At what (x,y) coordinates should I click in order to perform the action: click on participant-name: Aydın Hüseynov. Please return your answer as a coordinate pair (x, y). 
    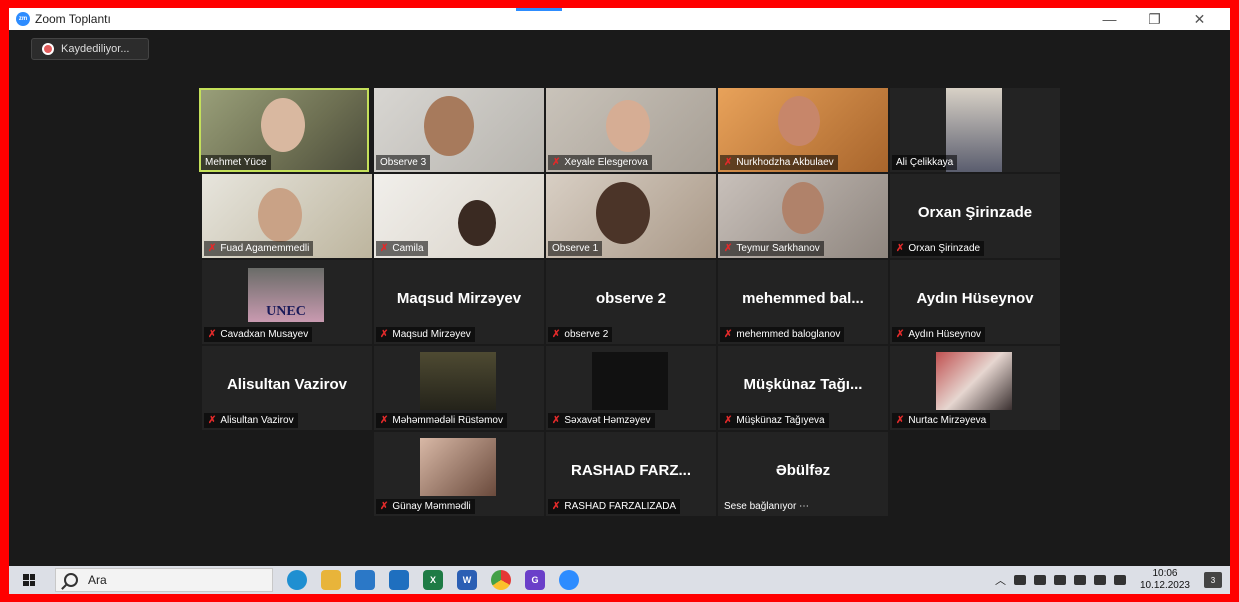
    Looking at the image, I should click on (945, 334).